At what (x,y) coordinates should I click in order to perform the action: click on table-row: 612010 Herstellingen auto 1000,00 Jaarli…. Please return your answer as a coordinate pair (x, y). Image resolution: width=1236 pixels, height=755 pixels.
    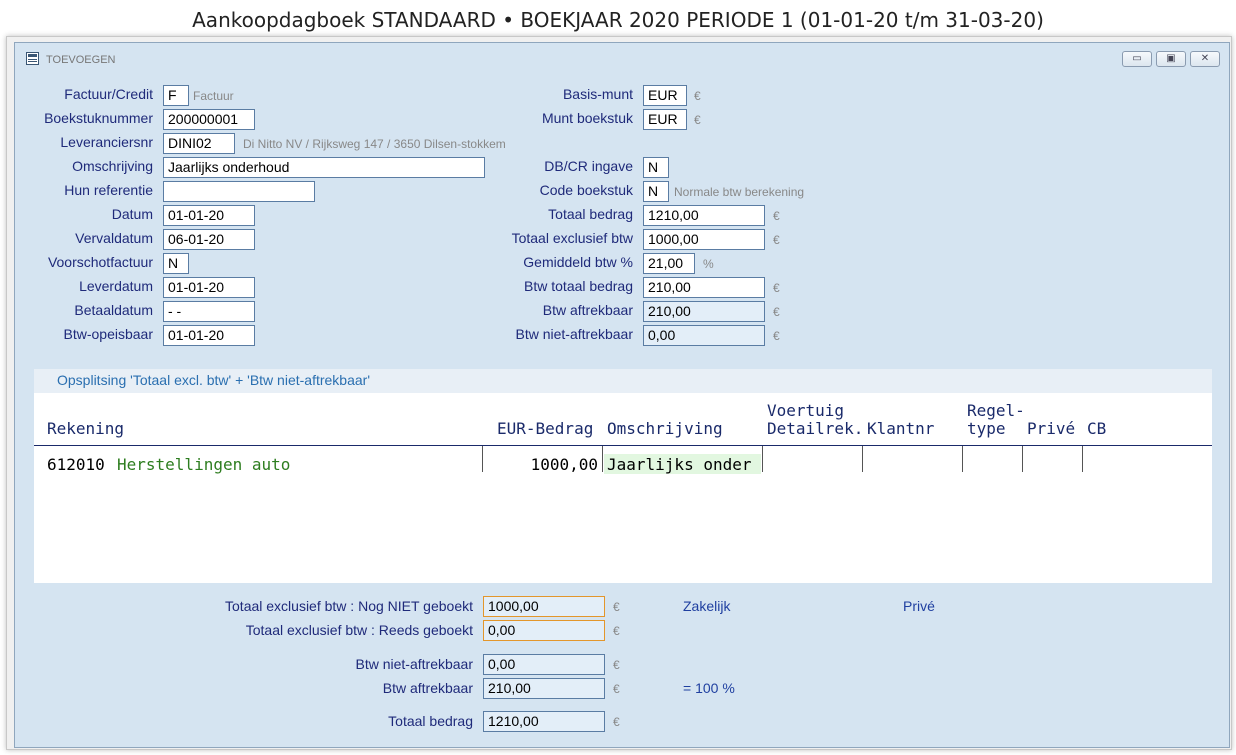
    Looking at the image, I should click on (623, 460).